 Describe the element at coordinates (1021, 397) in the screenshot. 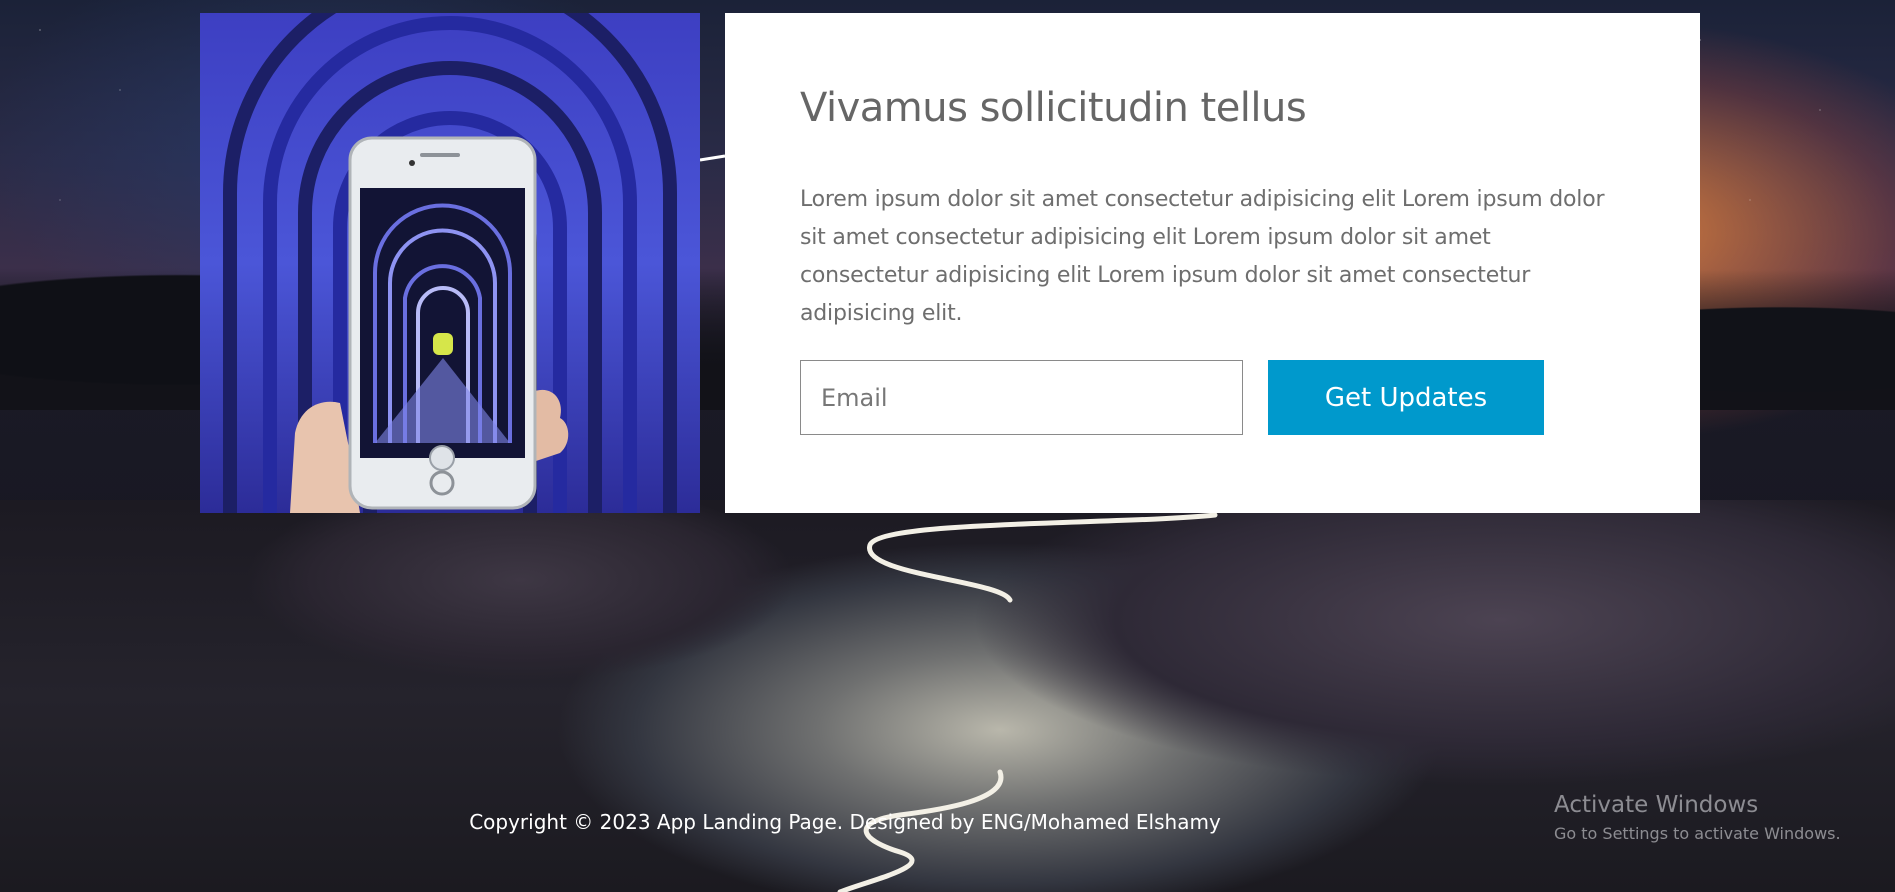

I see `email-input` at that location.